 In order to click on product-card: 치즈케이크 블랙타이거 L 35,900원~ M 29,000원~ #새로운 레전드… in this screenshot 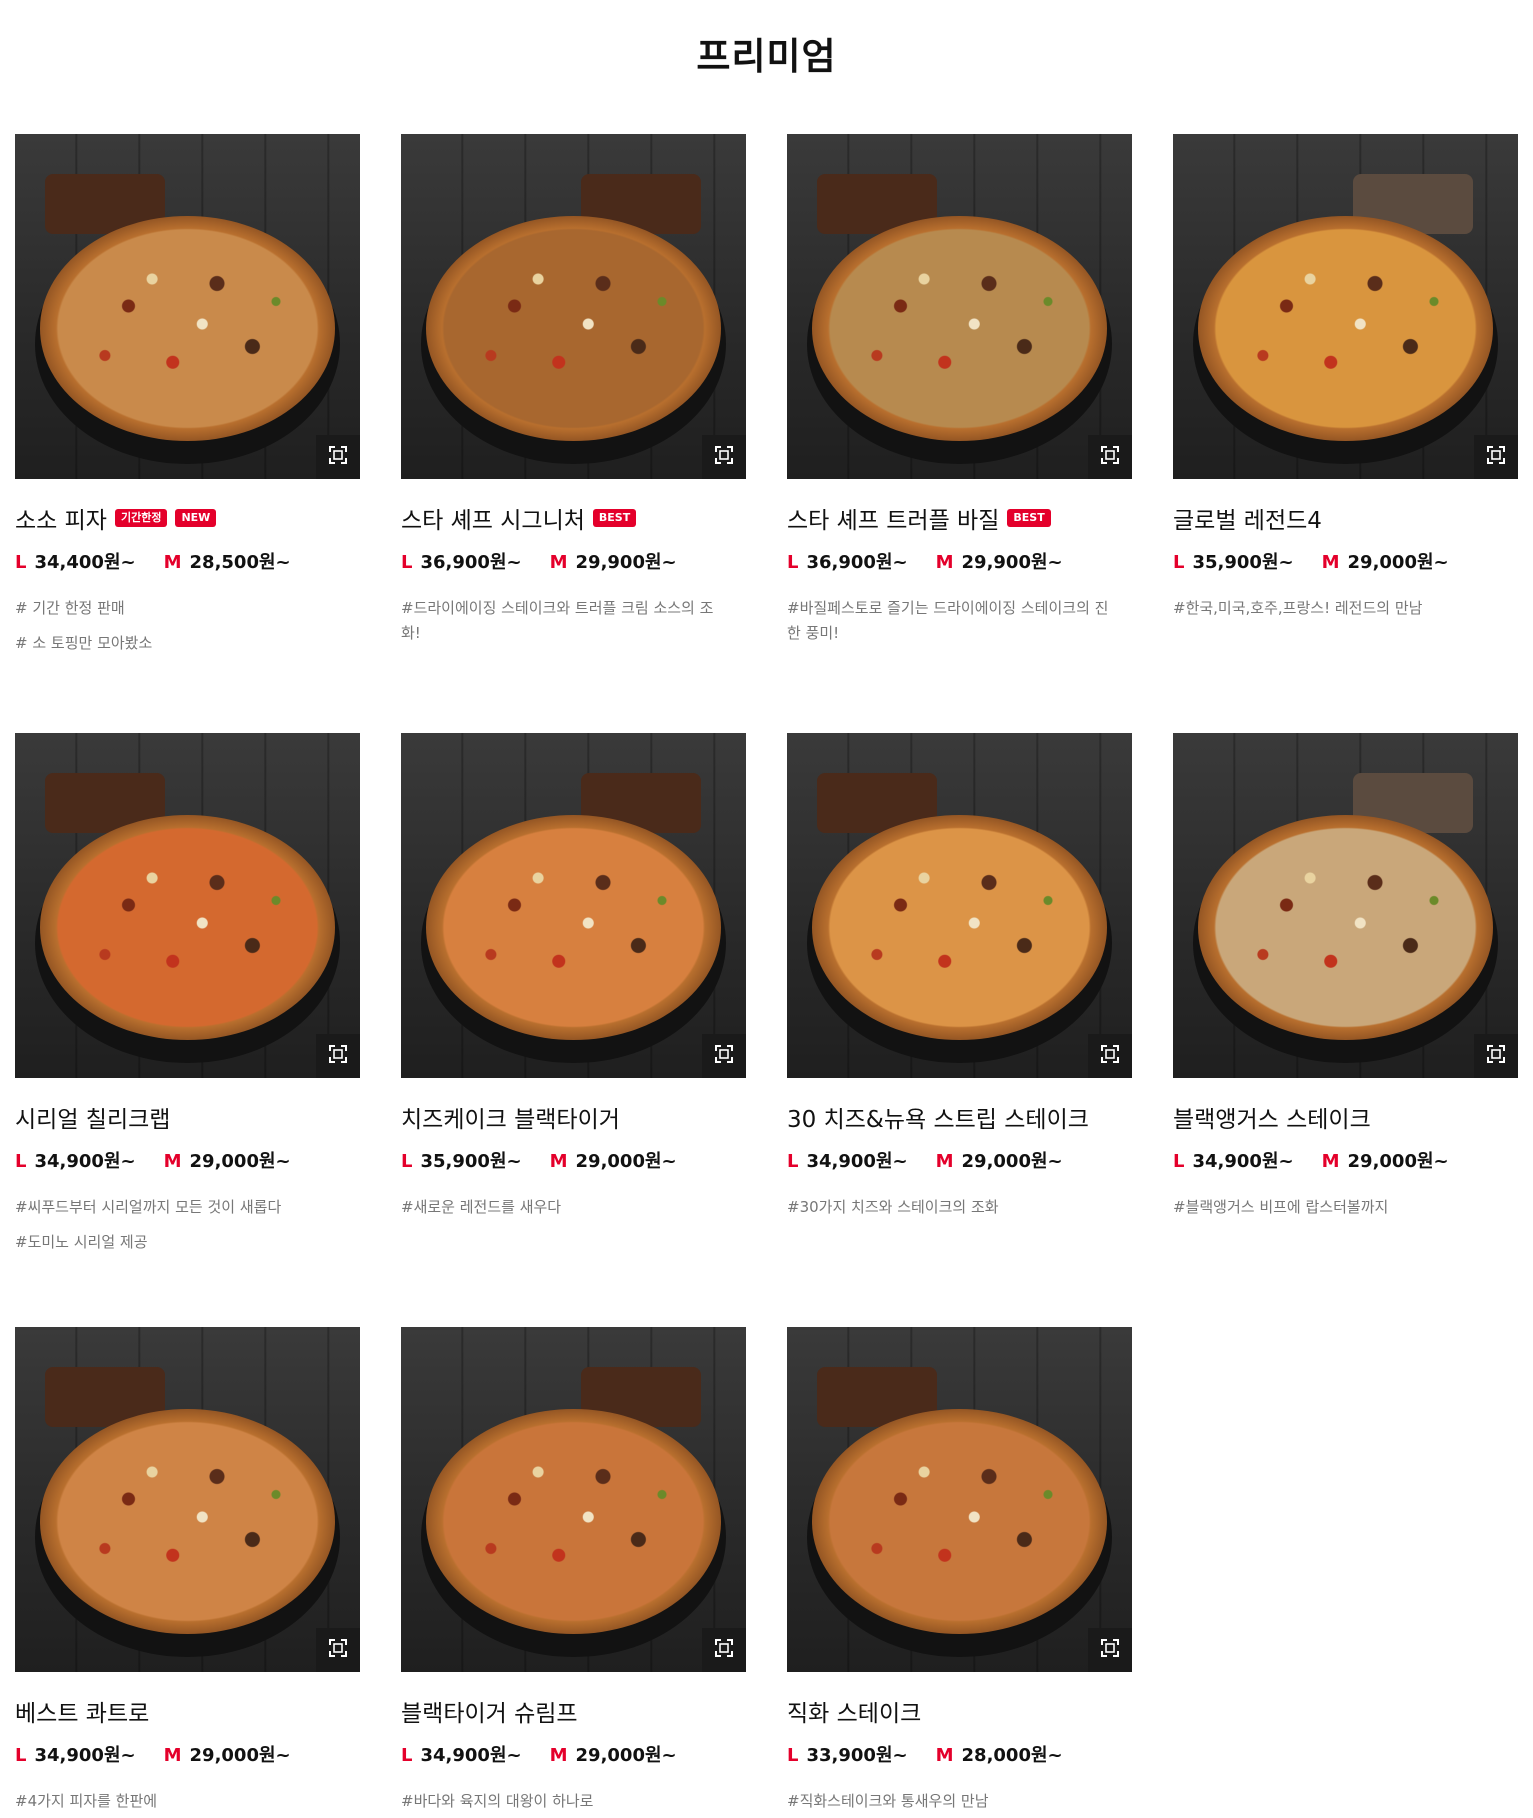, I will do `click(573, 974)`.